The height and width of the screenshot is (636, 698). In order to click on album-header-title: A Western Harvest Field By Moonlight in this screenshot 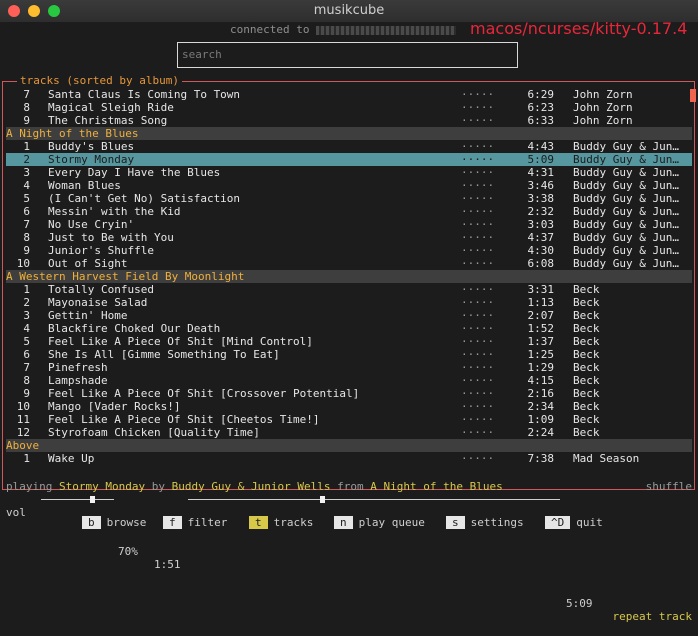, I will do `click(125, 276)`.